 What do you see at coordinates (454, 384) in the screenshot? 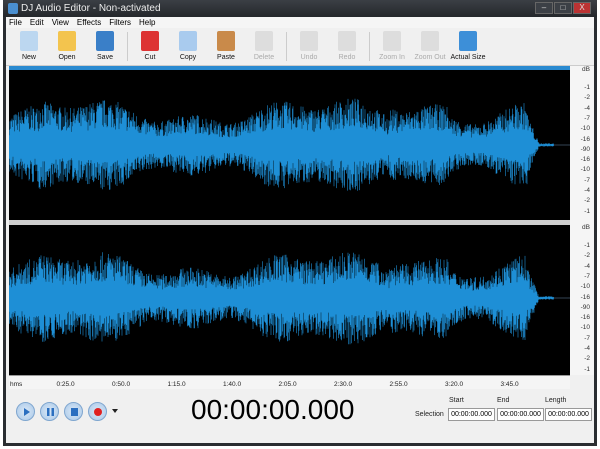
I see `ruler-label: 3:20.0` at bounding box center [454, 384].